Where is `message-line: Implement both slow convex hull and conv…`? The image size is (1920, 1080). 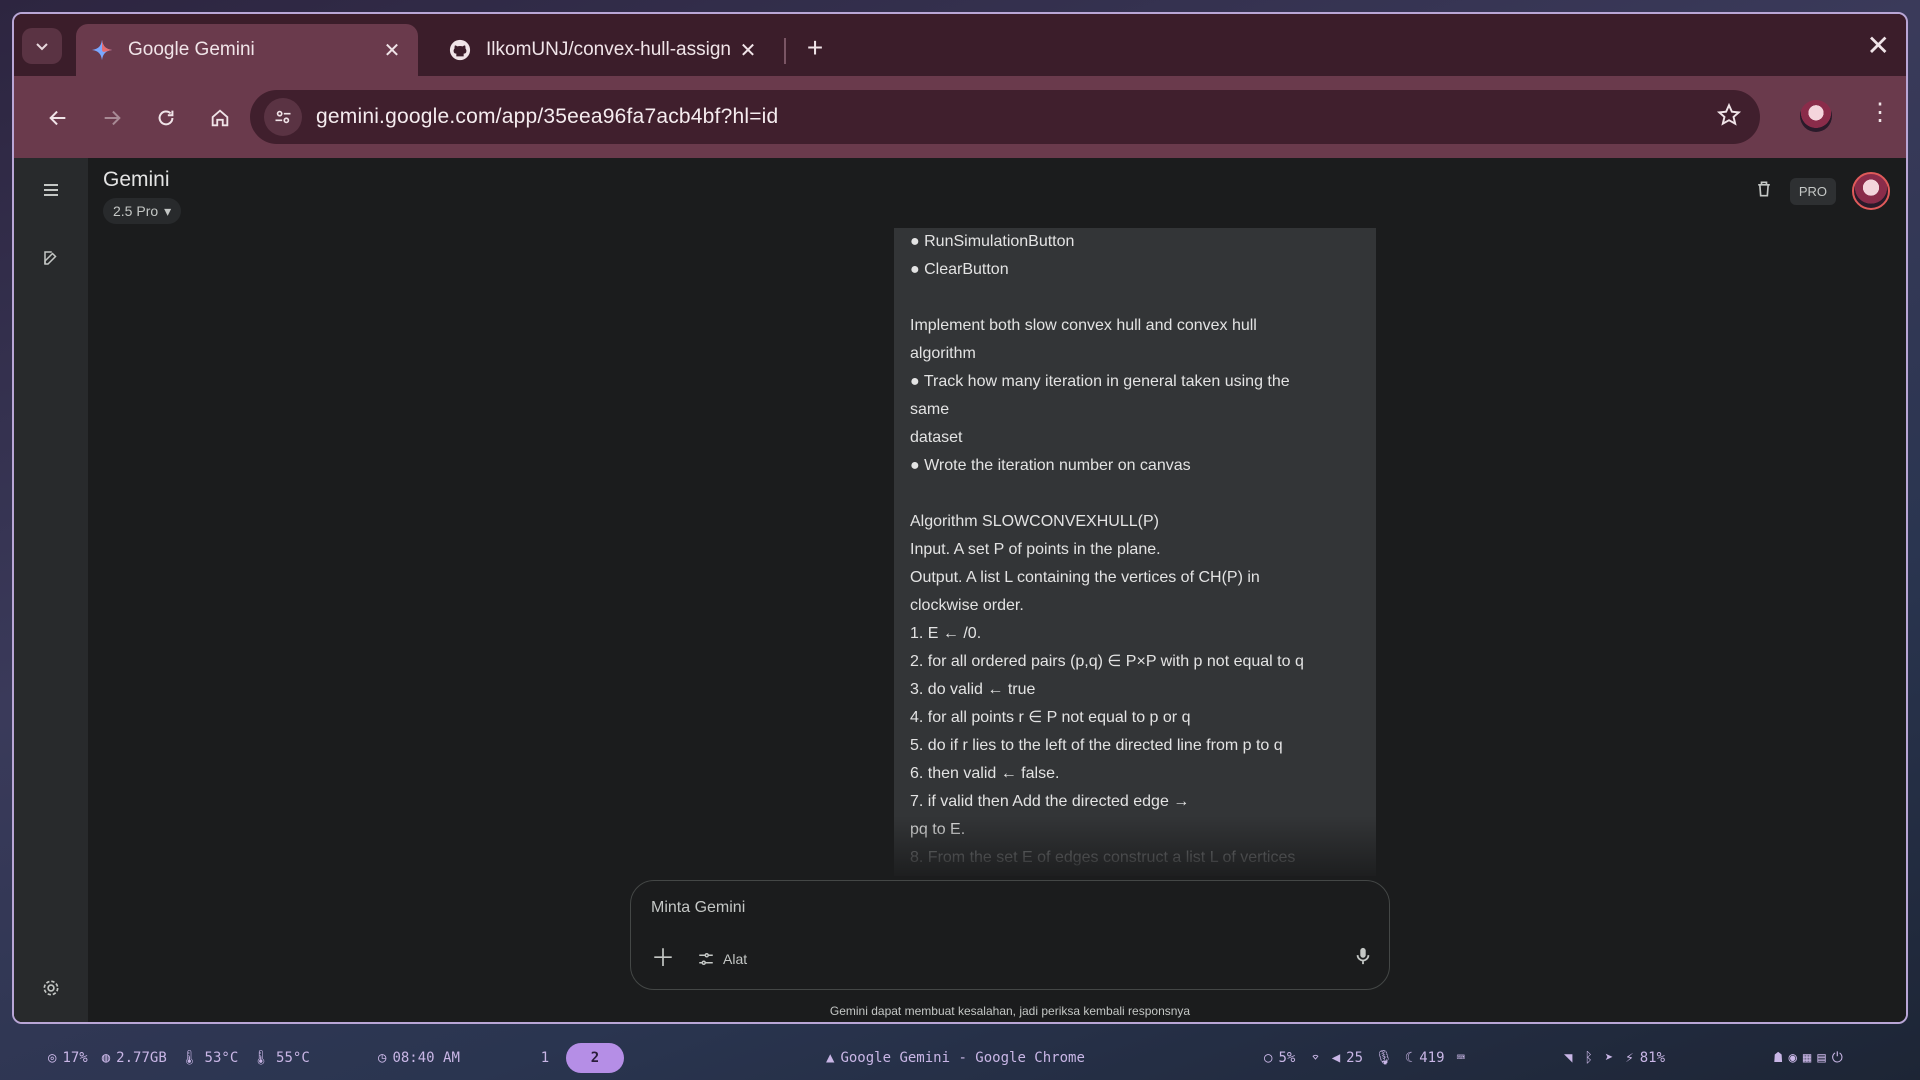
message-line: Implement both slow convex hull and conv… is located at coordinates (1083, 325).